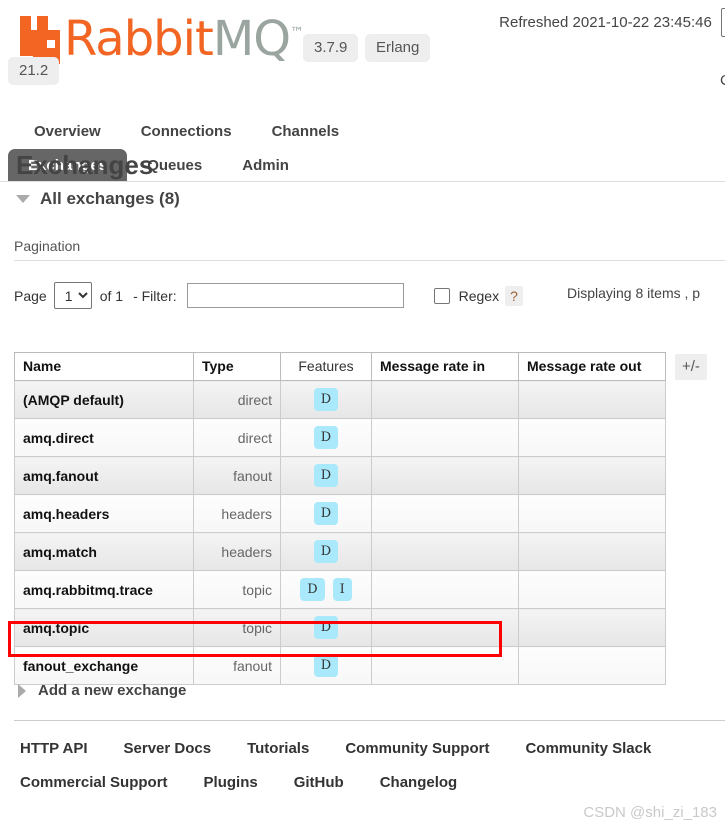 The width and height of the screenshot is (725, 829). Describe the element at coordinates (110, 198) in the screenshot. I see `section-title: All exchanges (8)` at that location.